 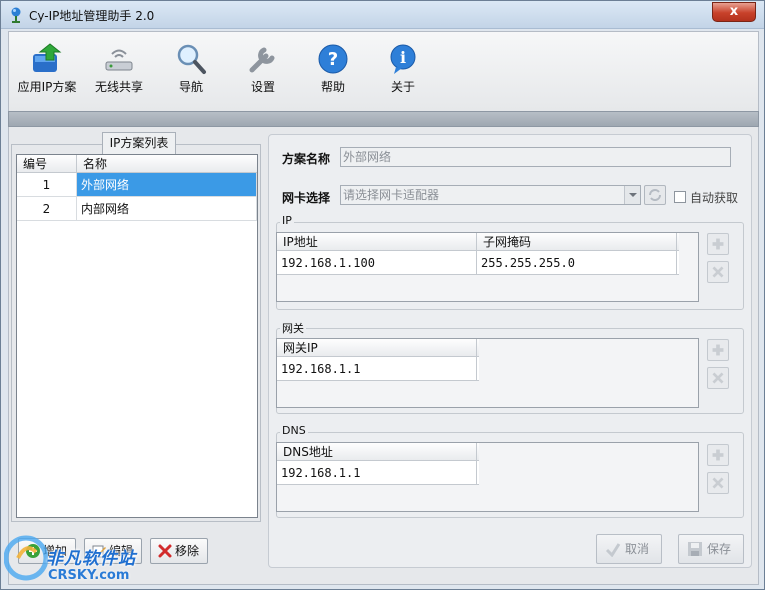 What do you see at coordinates (632, 195) in the screenshot?
I see `chevron-down-icon` at bounding box center [632, 195].